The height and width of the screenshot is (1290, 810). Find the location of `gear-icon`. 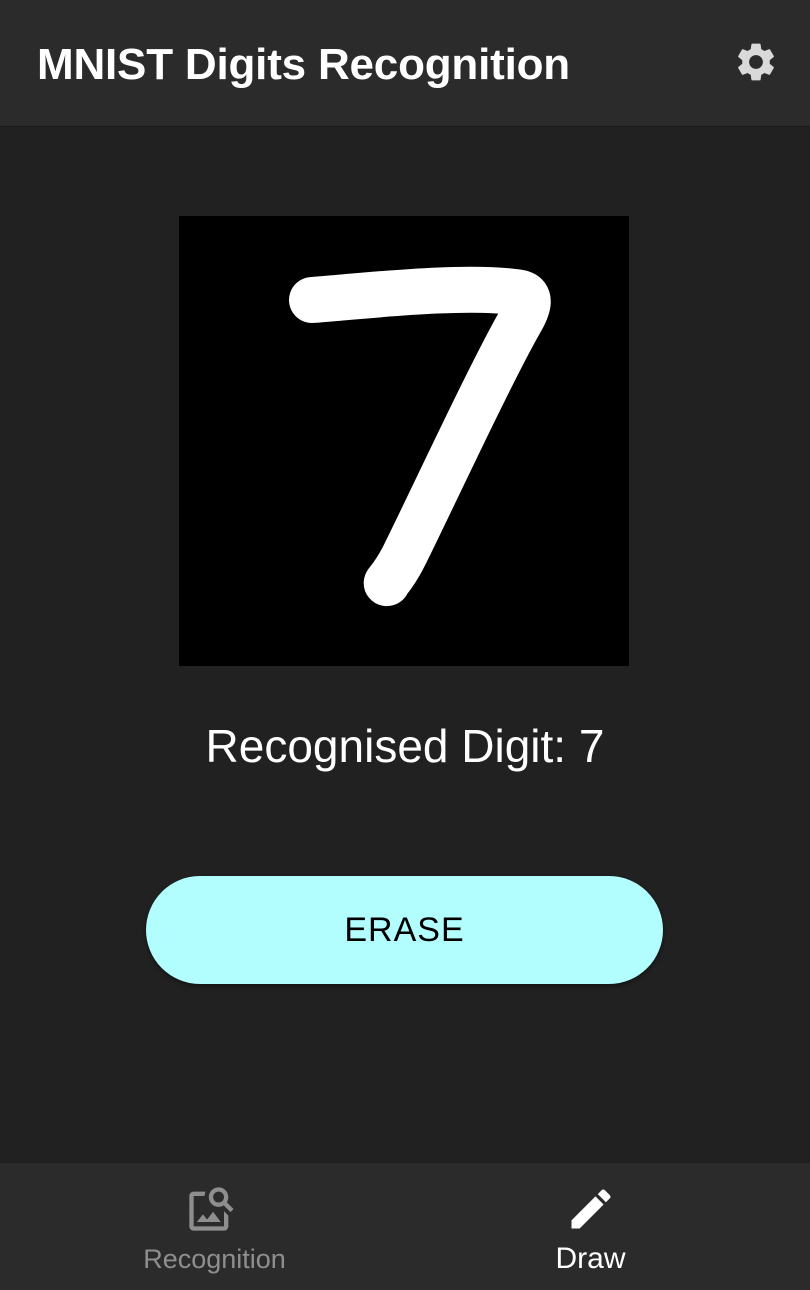

gear-icon is located at coordinates (756, 64).